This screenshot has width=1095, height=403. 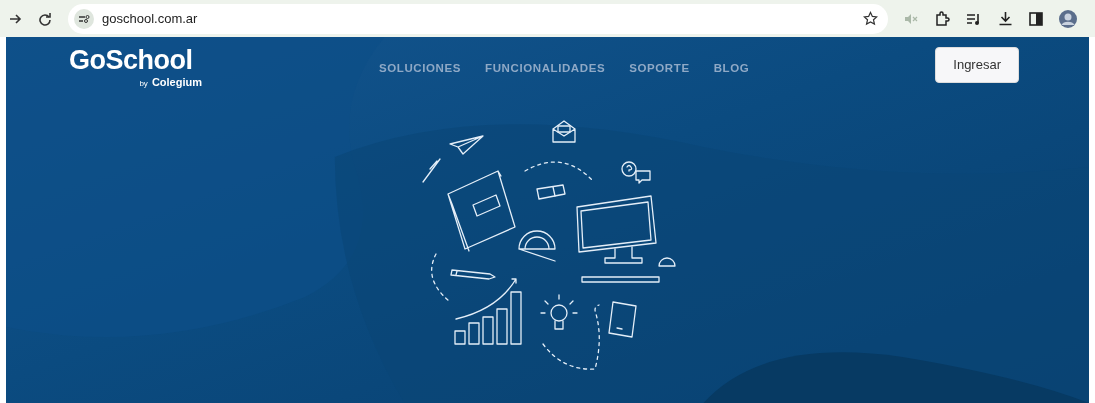 I want to click on protractor-icon, so click(x=536, y=245).